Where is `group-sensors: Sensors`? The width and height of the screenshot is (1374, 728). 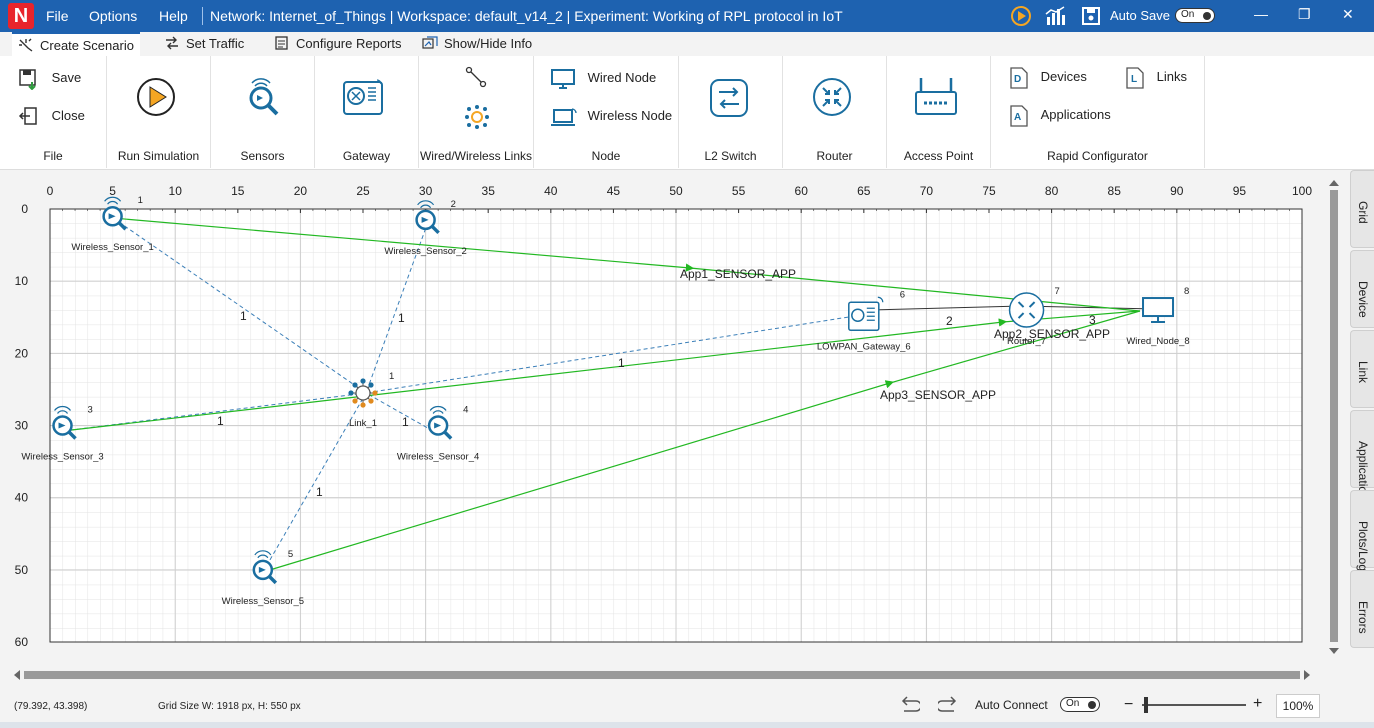
group-sensors: Sensors is located at coordinates (263, 112).